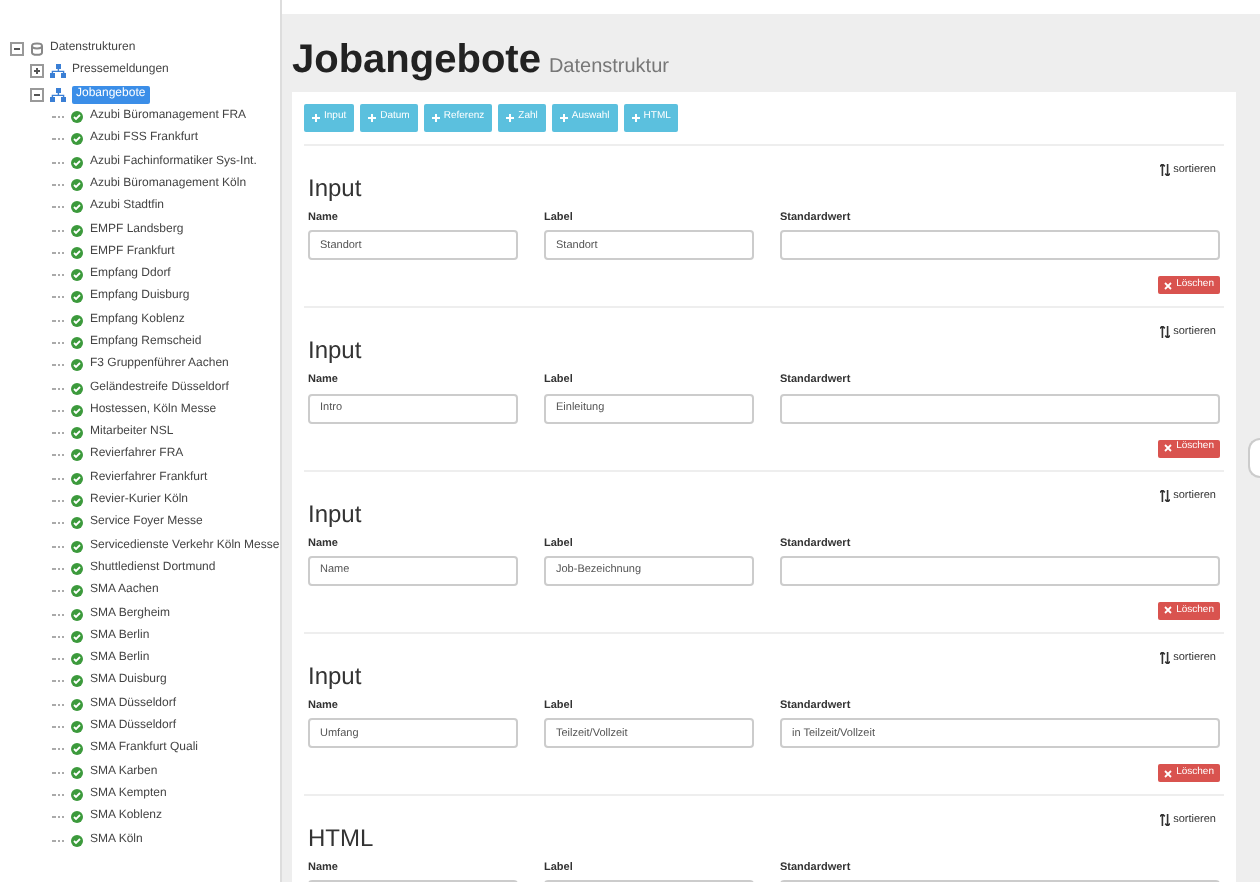 The height and width of the screenshot is (882, 1260). I want to click on expand-icon, so click(37, 71).